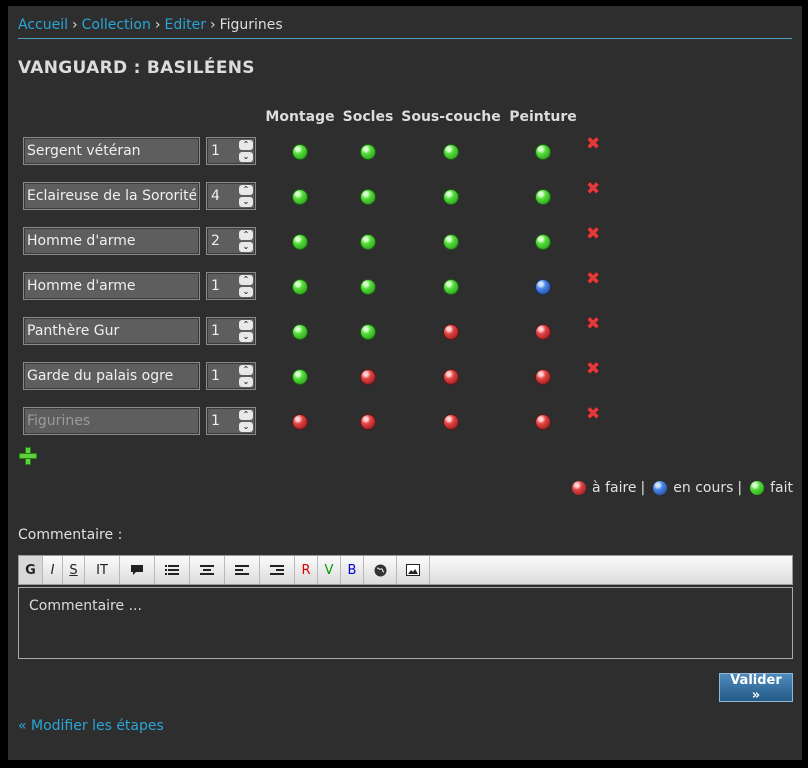  I want to click on italic-button: I, so click(53, 570).